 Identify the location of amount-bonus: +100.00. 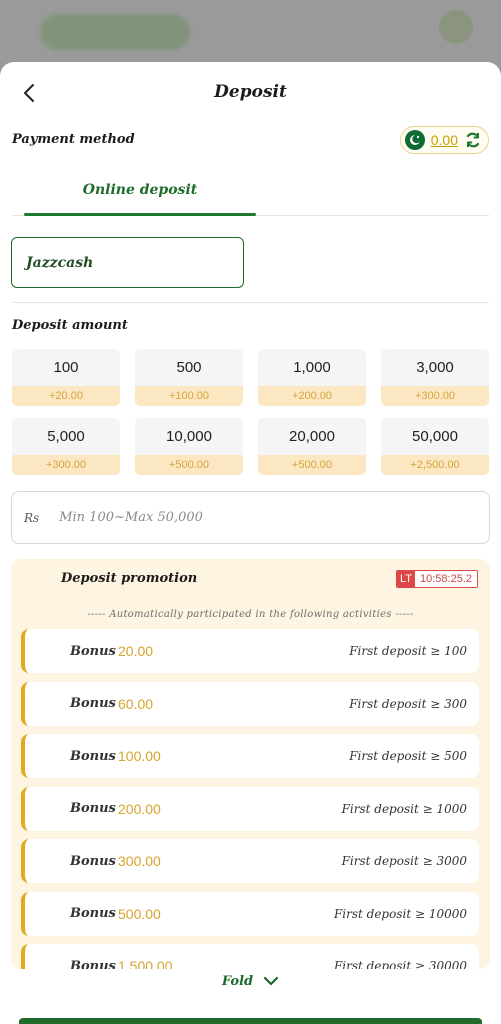
(189, 396).